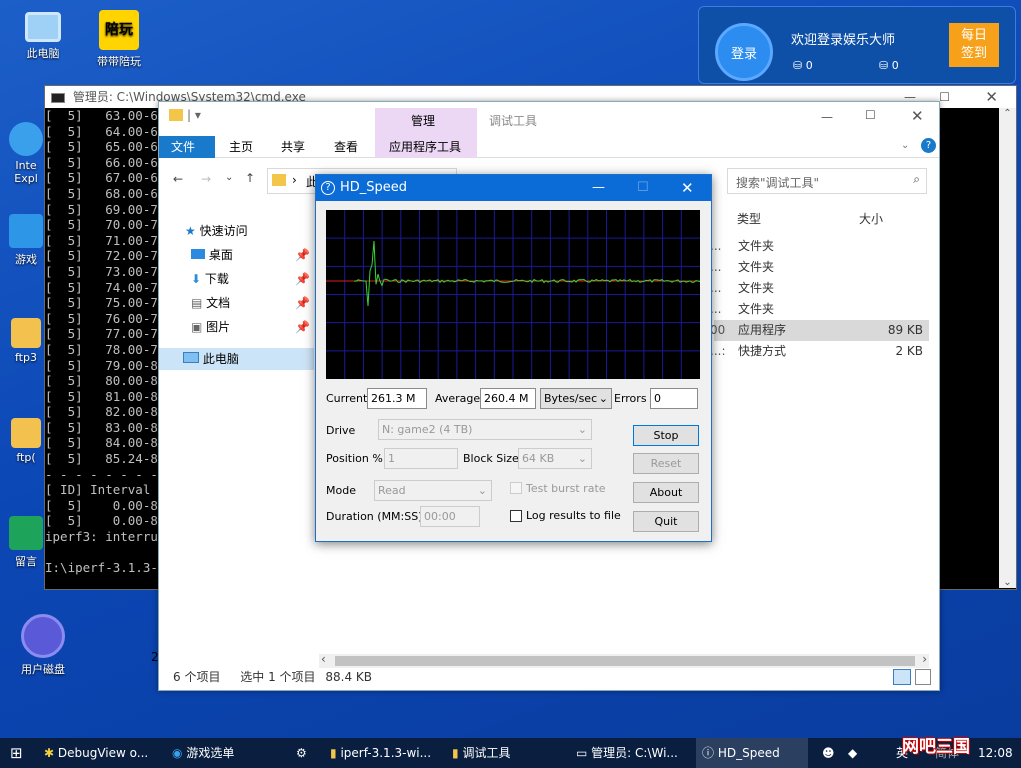  What do you see at coordinates (1007, 348) in the screenshot?
I see `cmd-scrollbar: ⌃ ⌄` at bounding box center [1007, 348].